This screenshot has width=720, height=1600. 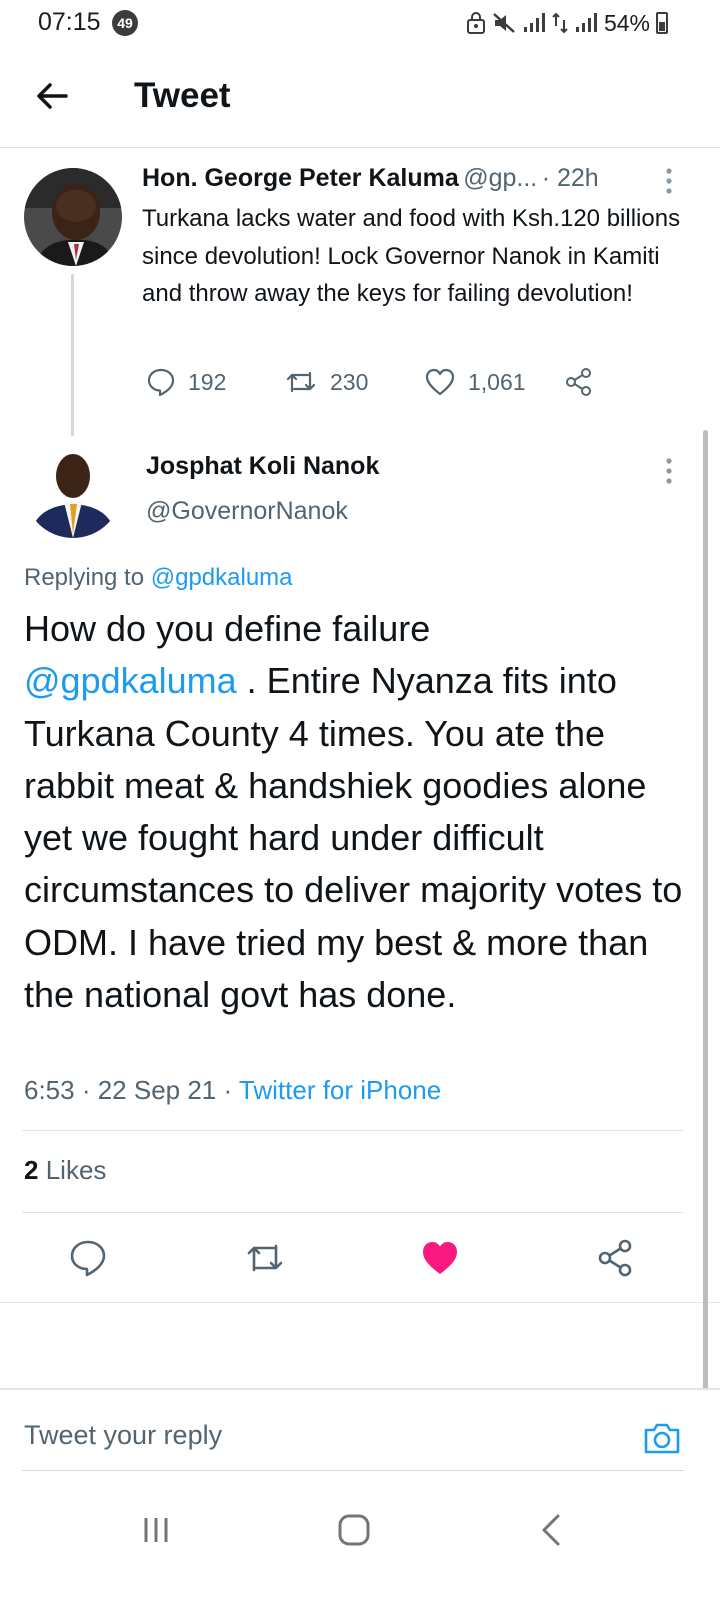 What do you see at coordinates (360, 1430) in the screenshot?
I see `reply-composer: Tweet your reply` at bounding box center [360, 1430].